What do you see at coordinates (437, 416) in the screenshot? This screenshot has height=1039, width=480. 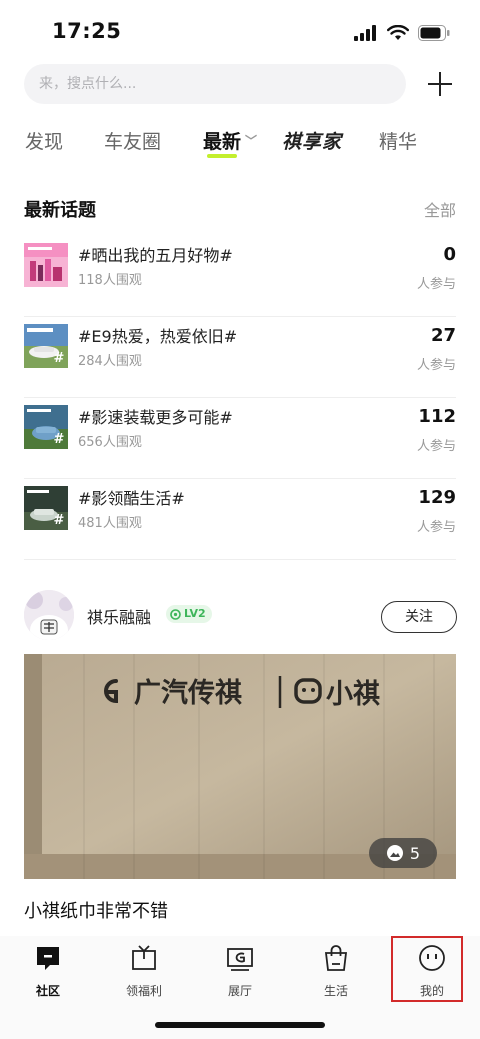 I see `topic-participant-count: 112` at bounding box center [437, 416].